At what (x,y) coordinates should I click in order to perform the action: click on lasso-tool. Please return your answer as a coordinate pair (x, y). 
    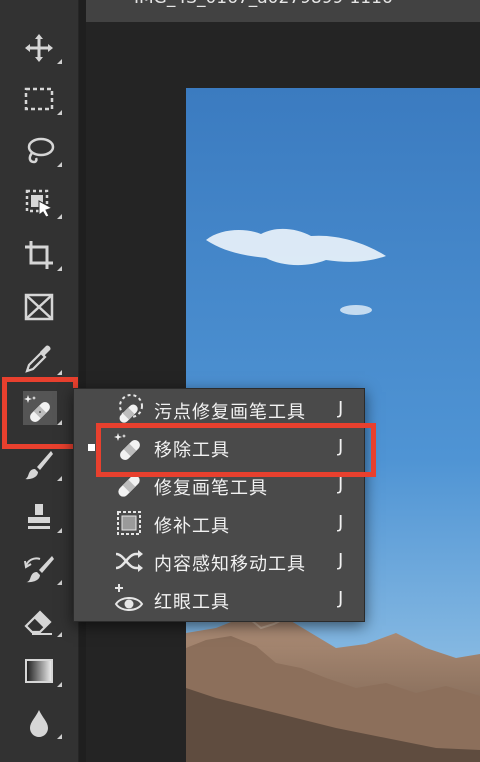
    Looking at the image, I should click on (39, 151).